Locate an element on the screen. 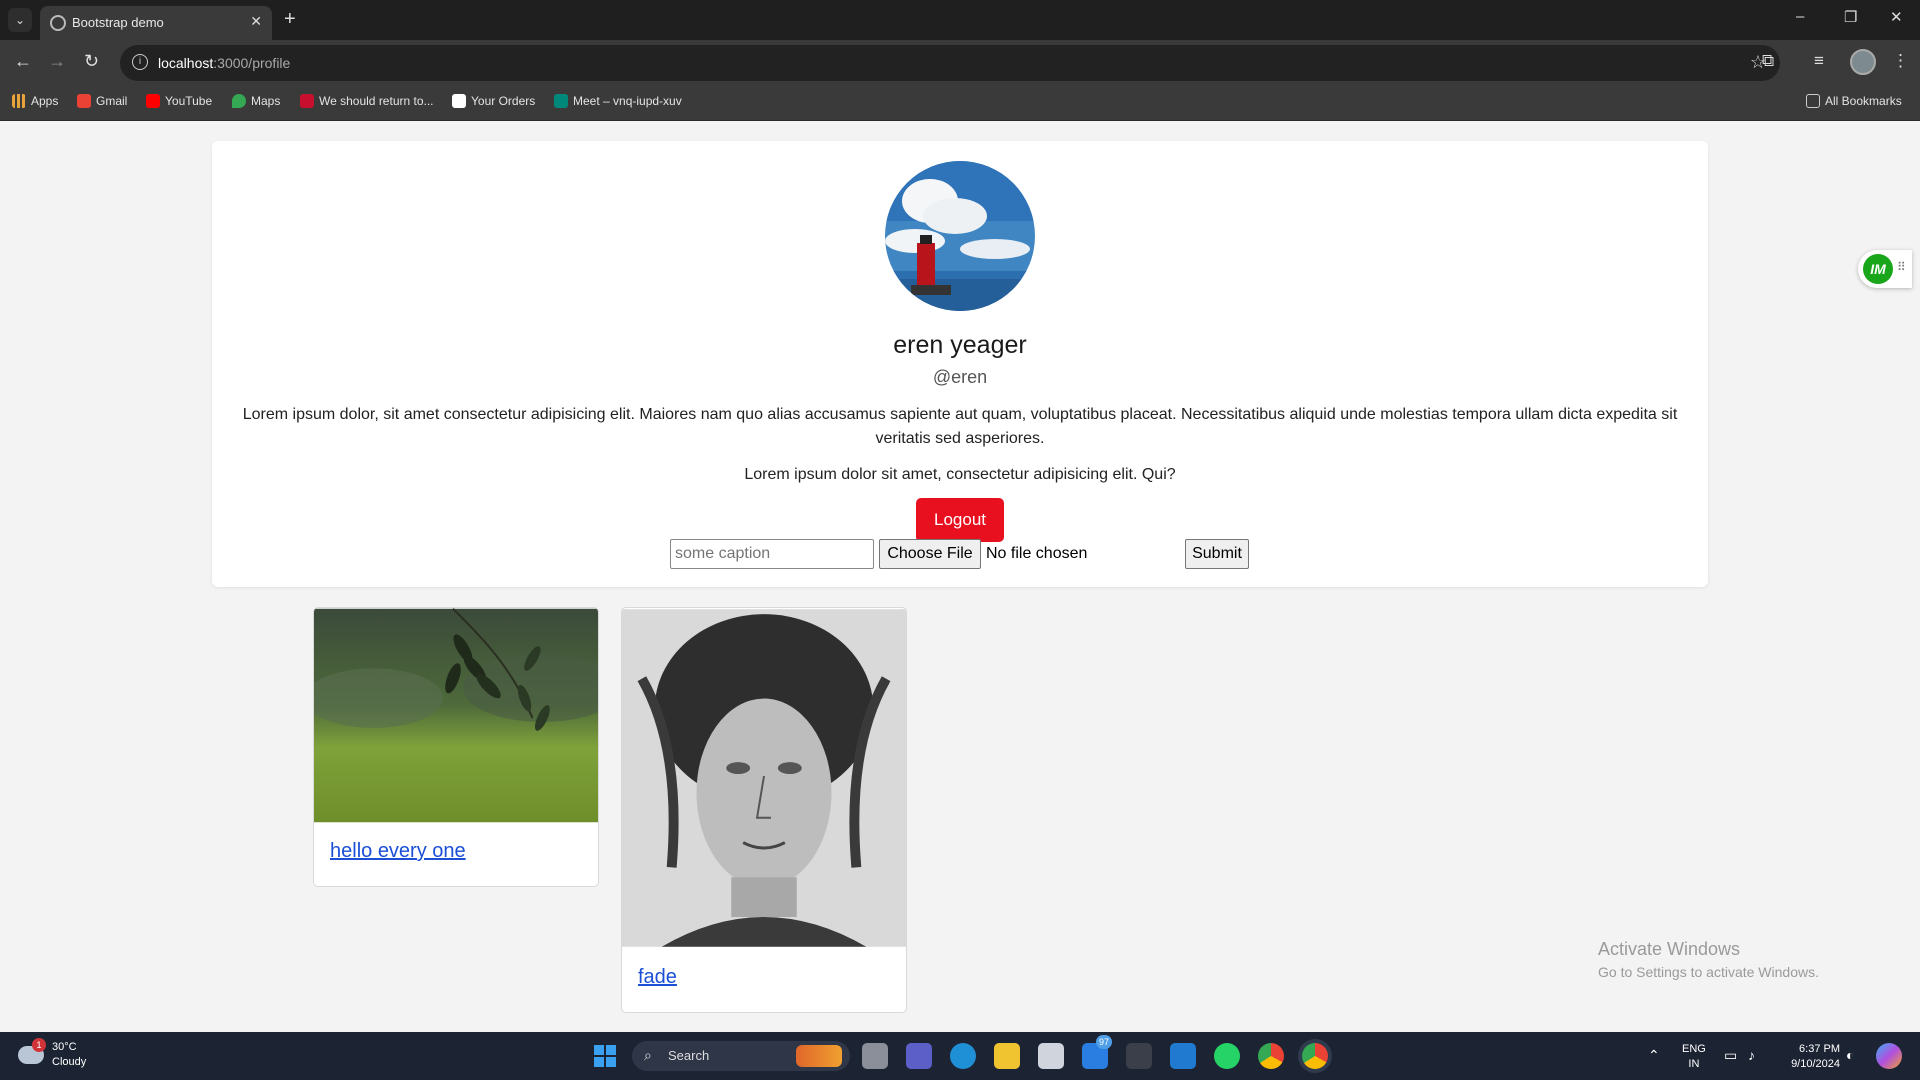 This screenshot has width=1920, height=1080. post-card: fade is located at coordinates (764, 810).